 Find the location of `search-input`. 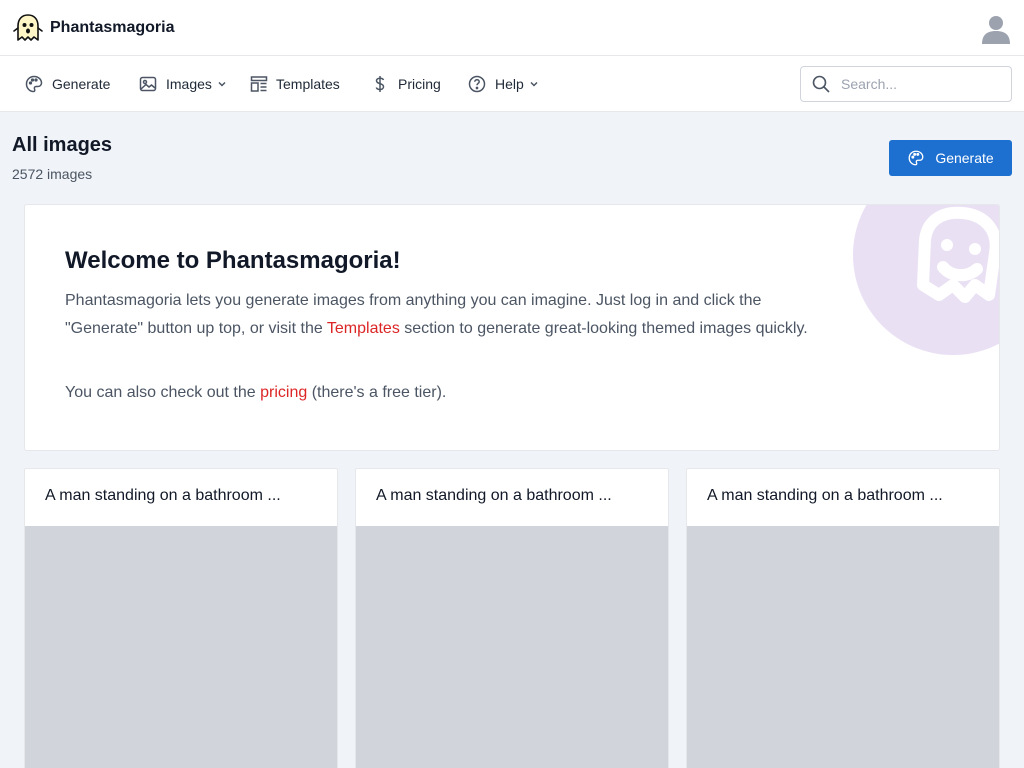

search-input is located at coordinates (916, 84).